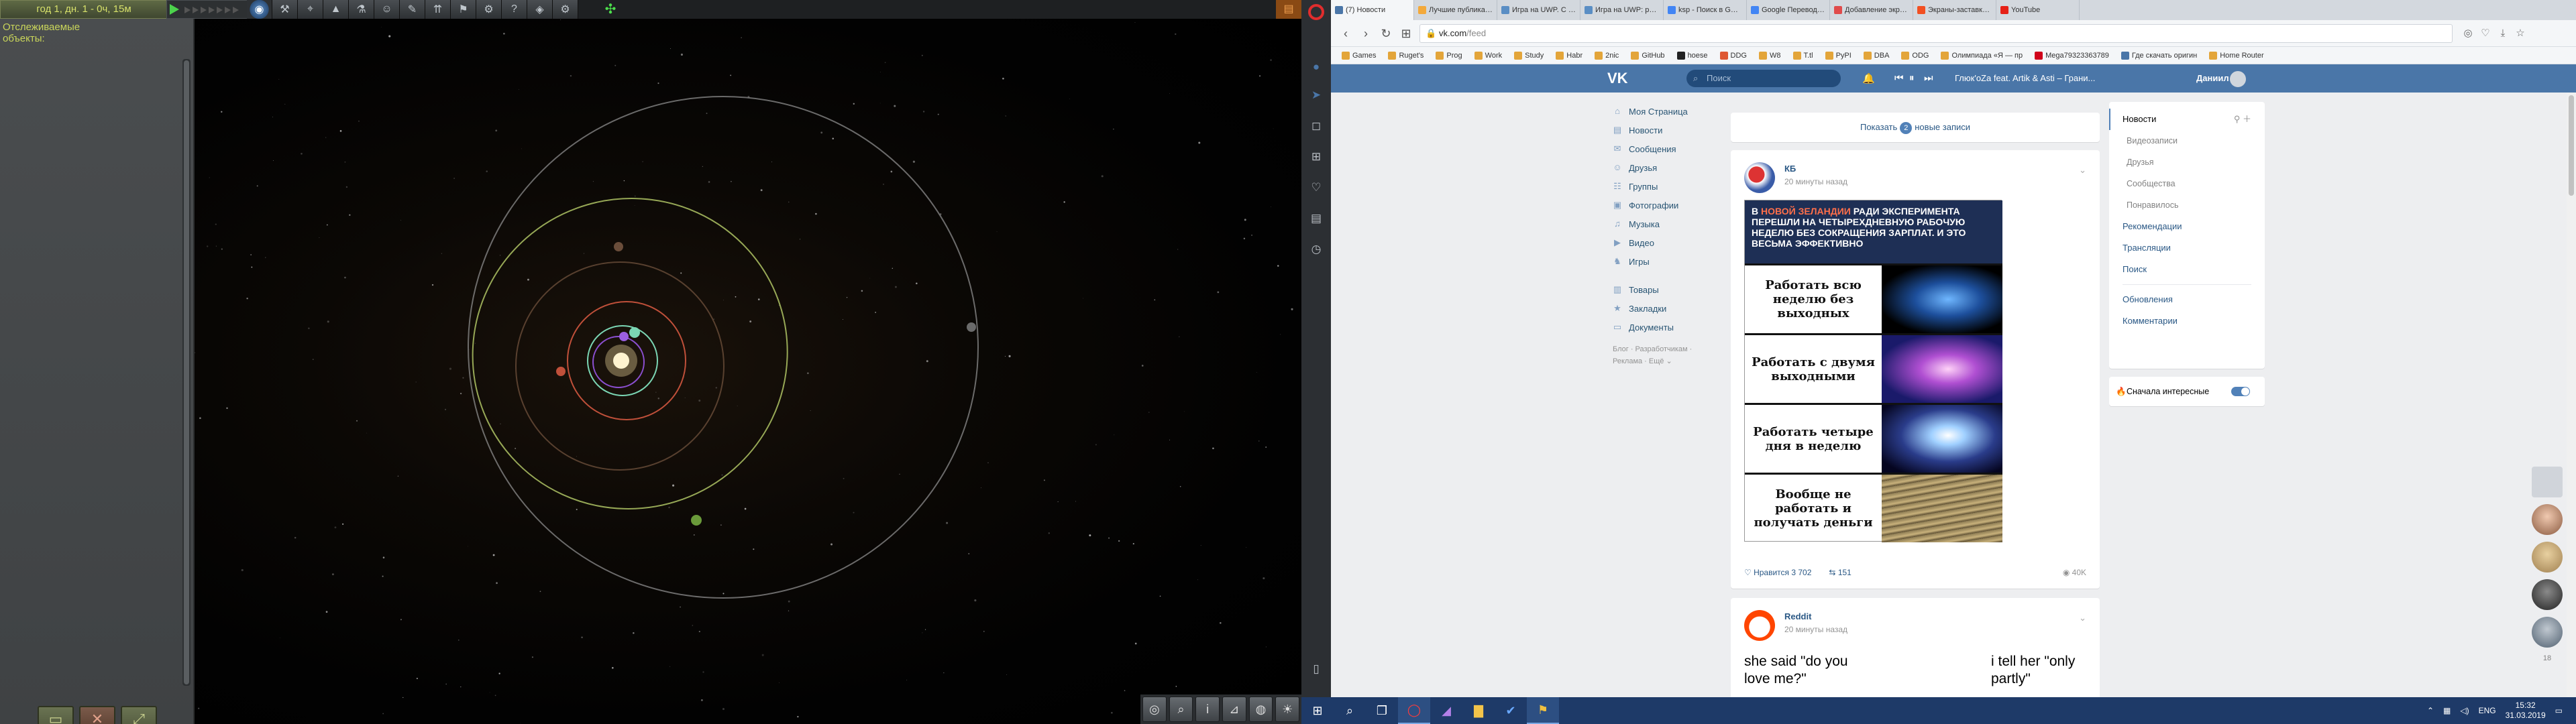  Describe the element at coordinates (2187, 227) in the screenshot. I see `feed-filter-item: Рекомендации` at that location.